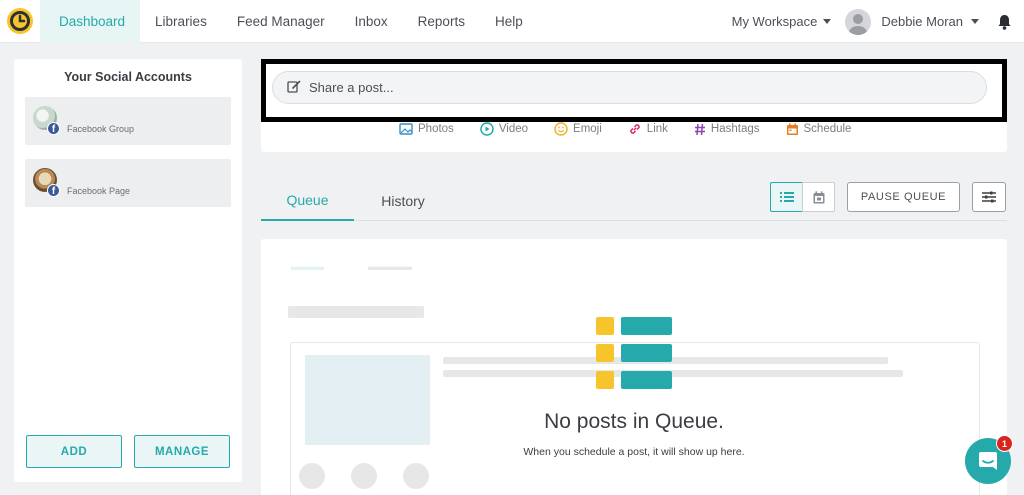  Describe the element at coordinates (371, 21) in the screenshot. I see `nav-inbox: Inbox` at that location.